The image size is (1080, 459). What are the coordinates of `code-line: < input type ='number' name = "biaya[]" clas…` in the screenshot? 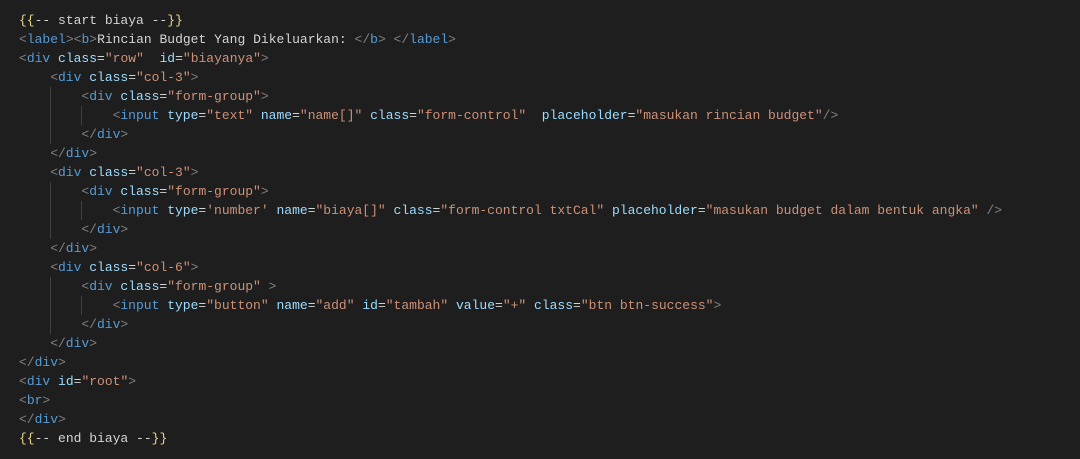 It's located at (510, 210).